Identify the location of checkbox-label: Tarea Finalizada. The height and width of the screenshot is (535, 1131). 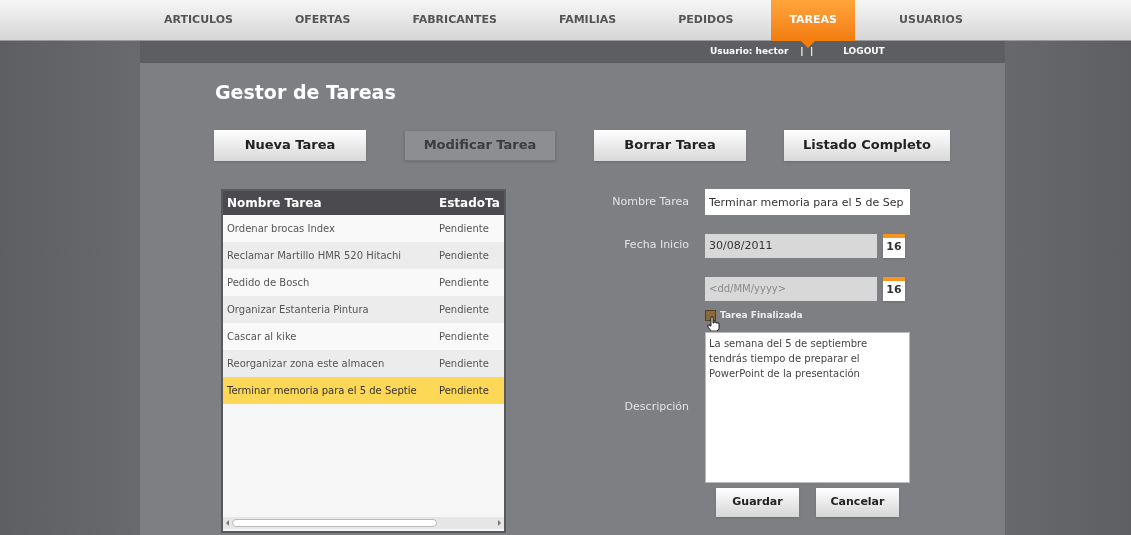
(761, 315).